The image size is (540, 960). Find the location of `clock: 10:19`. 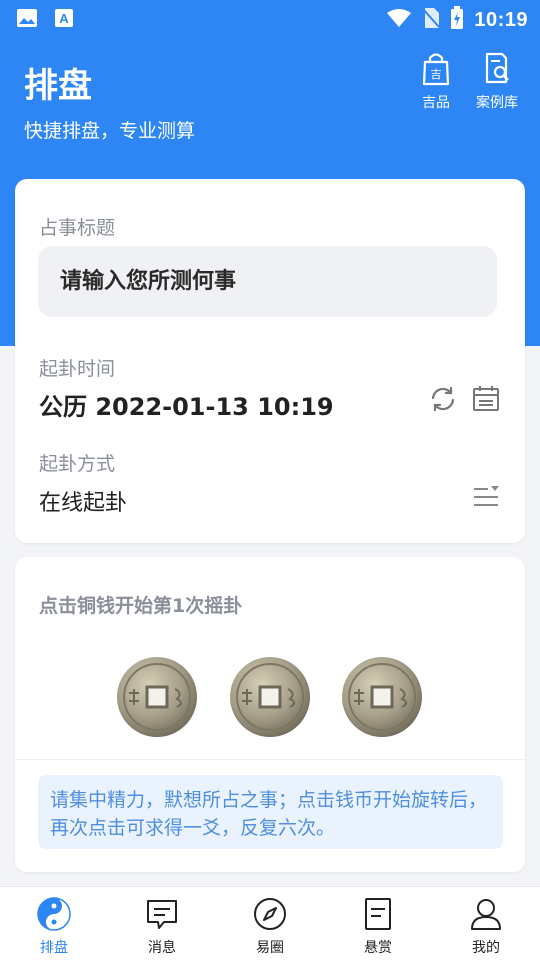

clock: 10:19 is located at coordinates (501, 19).